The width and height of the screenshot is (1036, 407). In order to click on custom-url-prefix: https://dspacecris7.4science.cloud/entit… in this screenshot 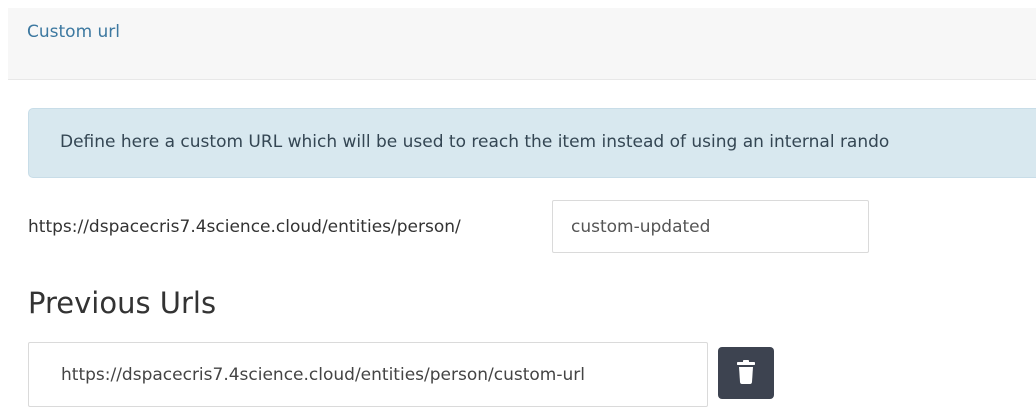, I will do `click(244, 227)`.